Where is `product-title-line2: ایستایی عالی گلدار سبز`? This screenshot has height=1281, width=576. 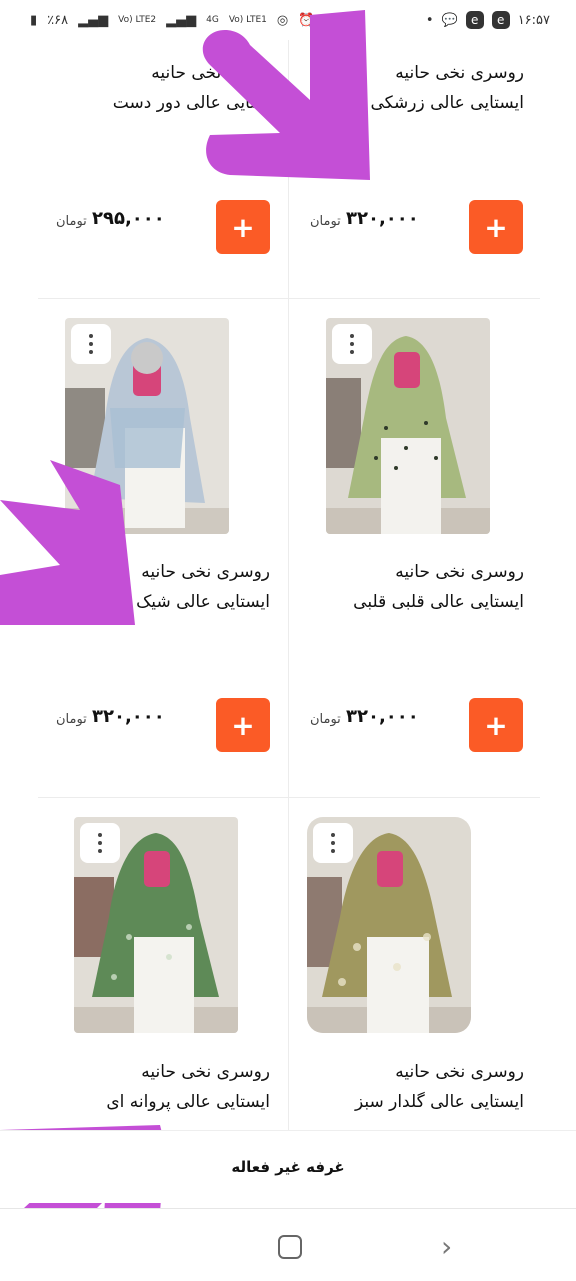
product-title-line2: ایستایی عالی گلدار سبز is located at coordinates (439, 1102).